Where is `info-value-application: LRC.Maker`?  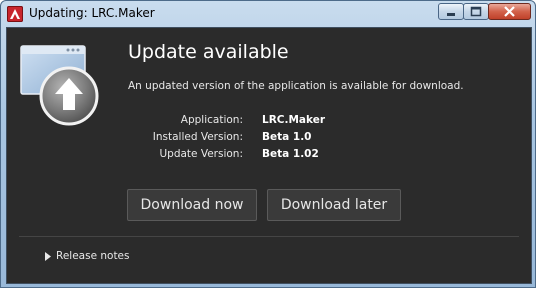
info-value-application: LRC.Maker is located at coordinates (294, 120).